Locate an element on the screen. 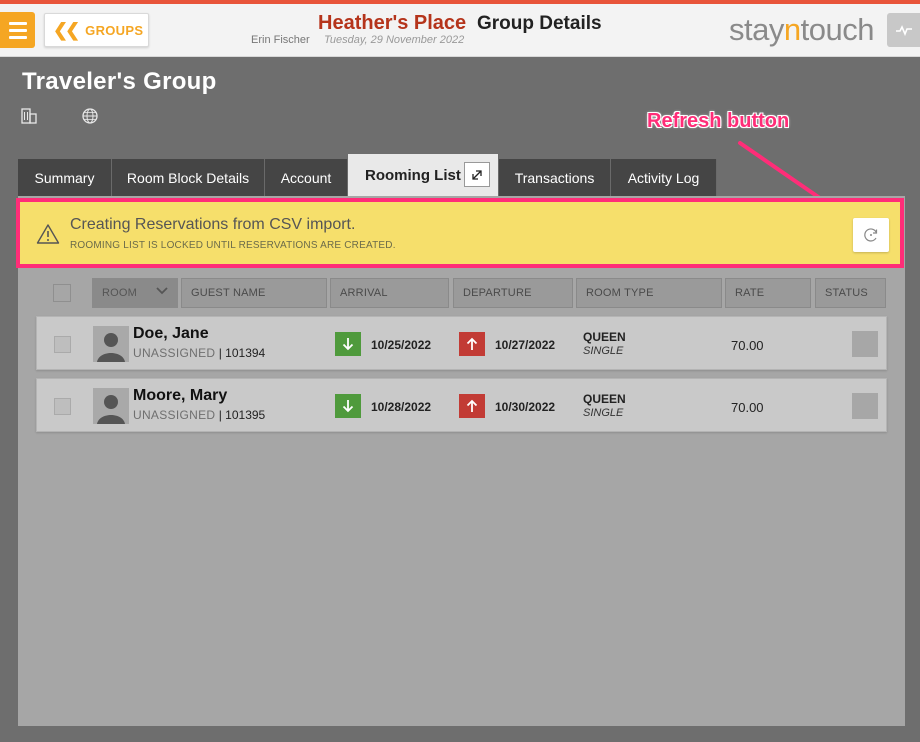  pulse-button is located at coordinates (903, 30).